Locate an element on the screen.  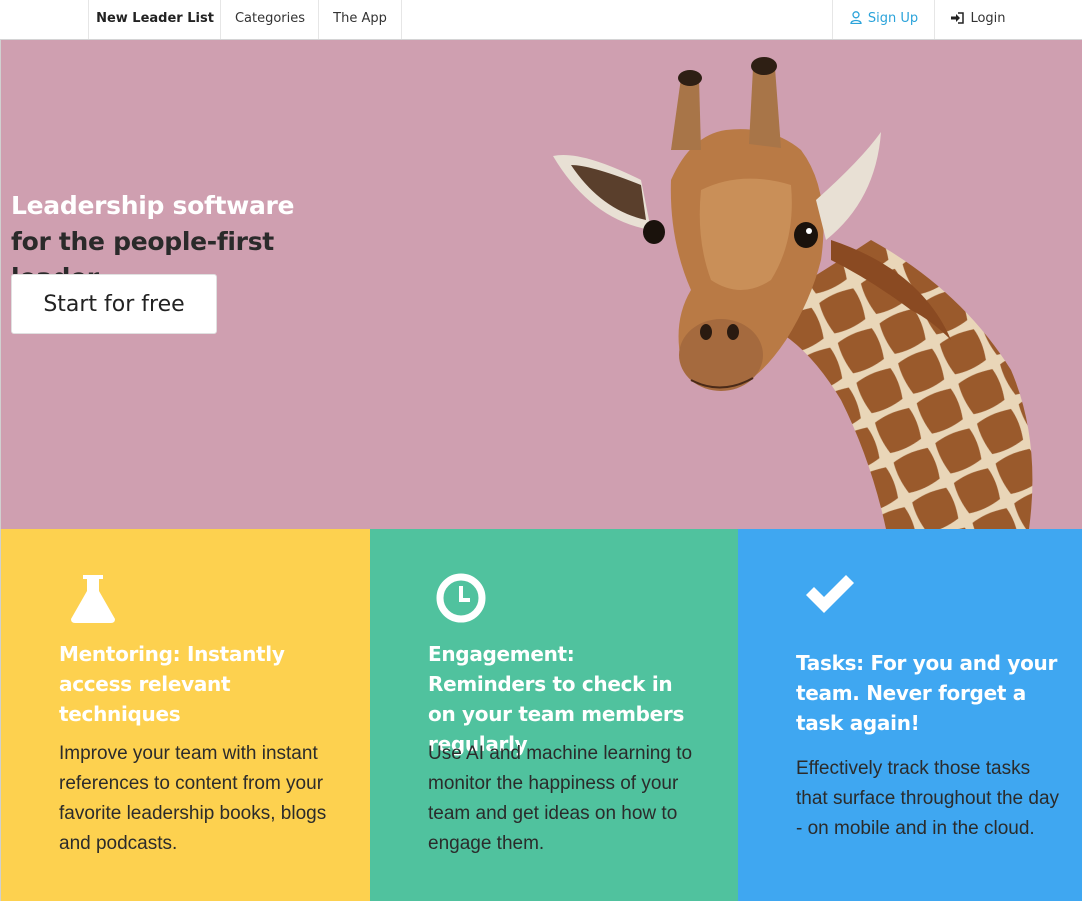
login-link: Login is located at coordinates (978, 19).